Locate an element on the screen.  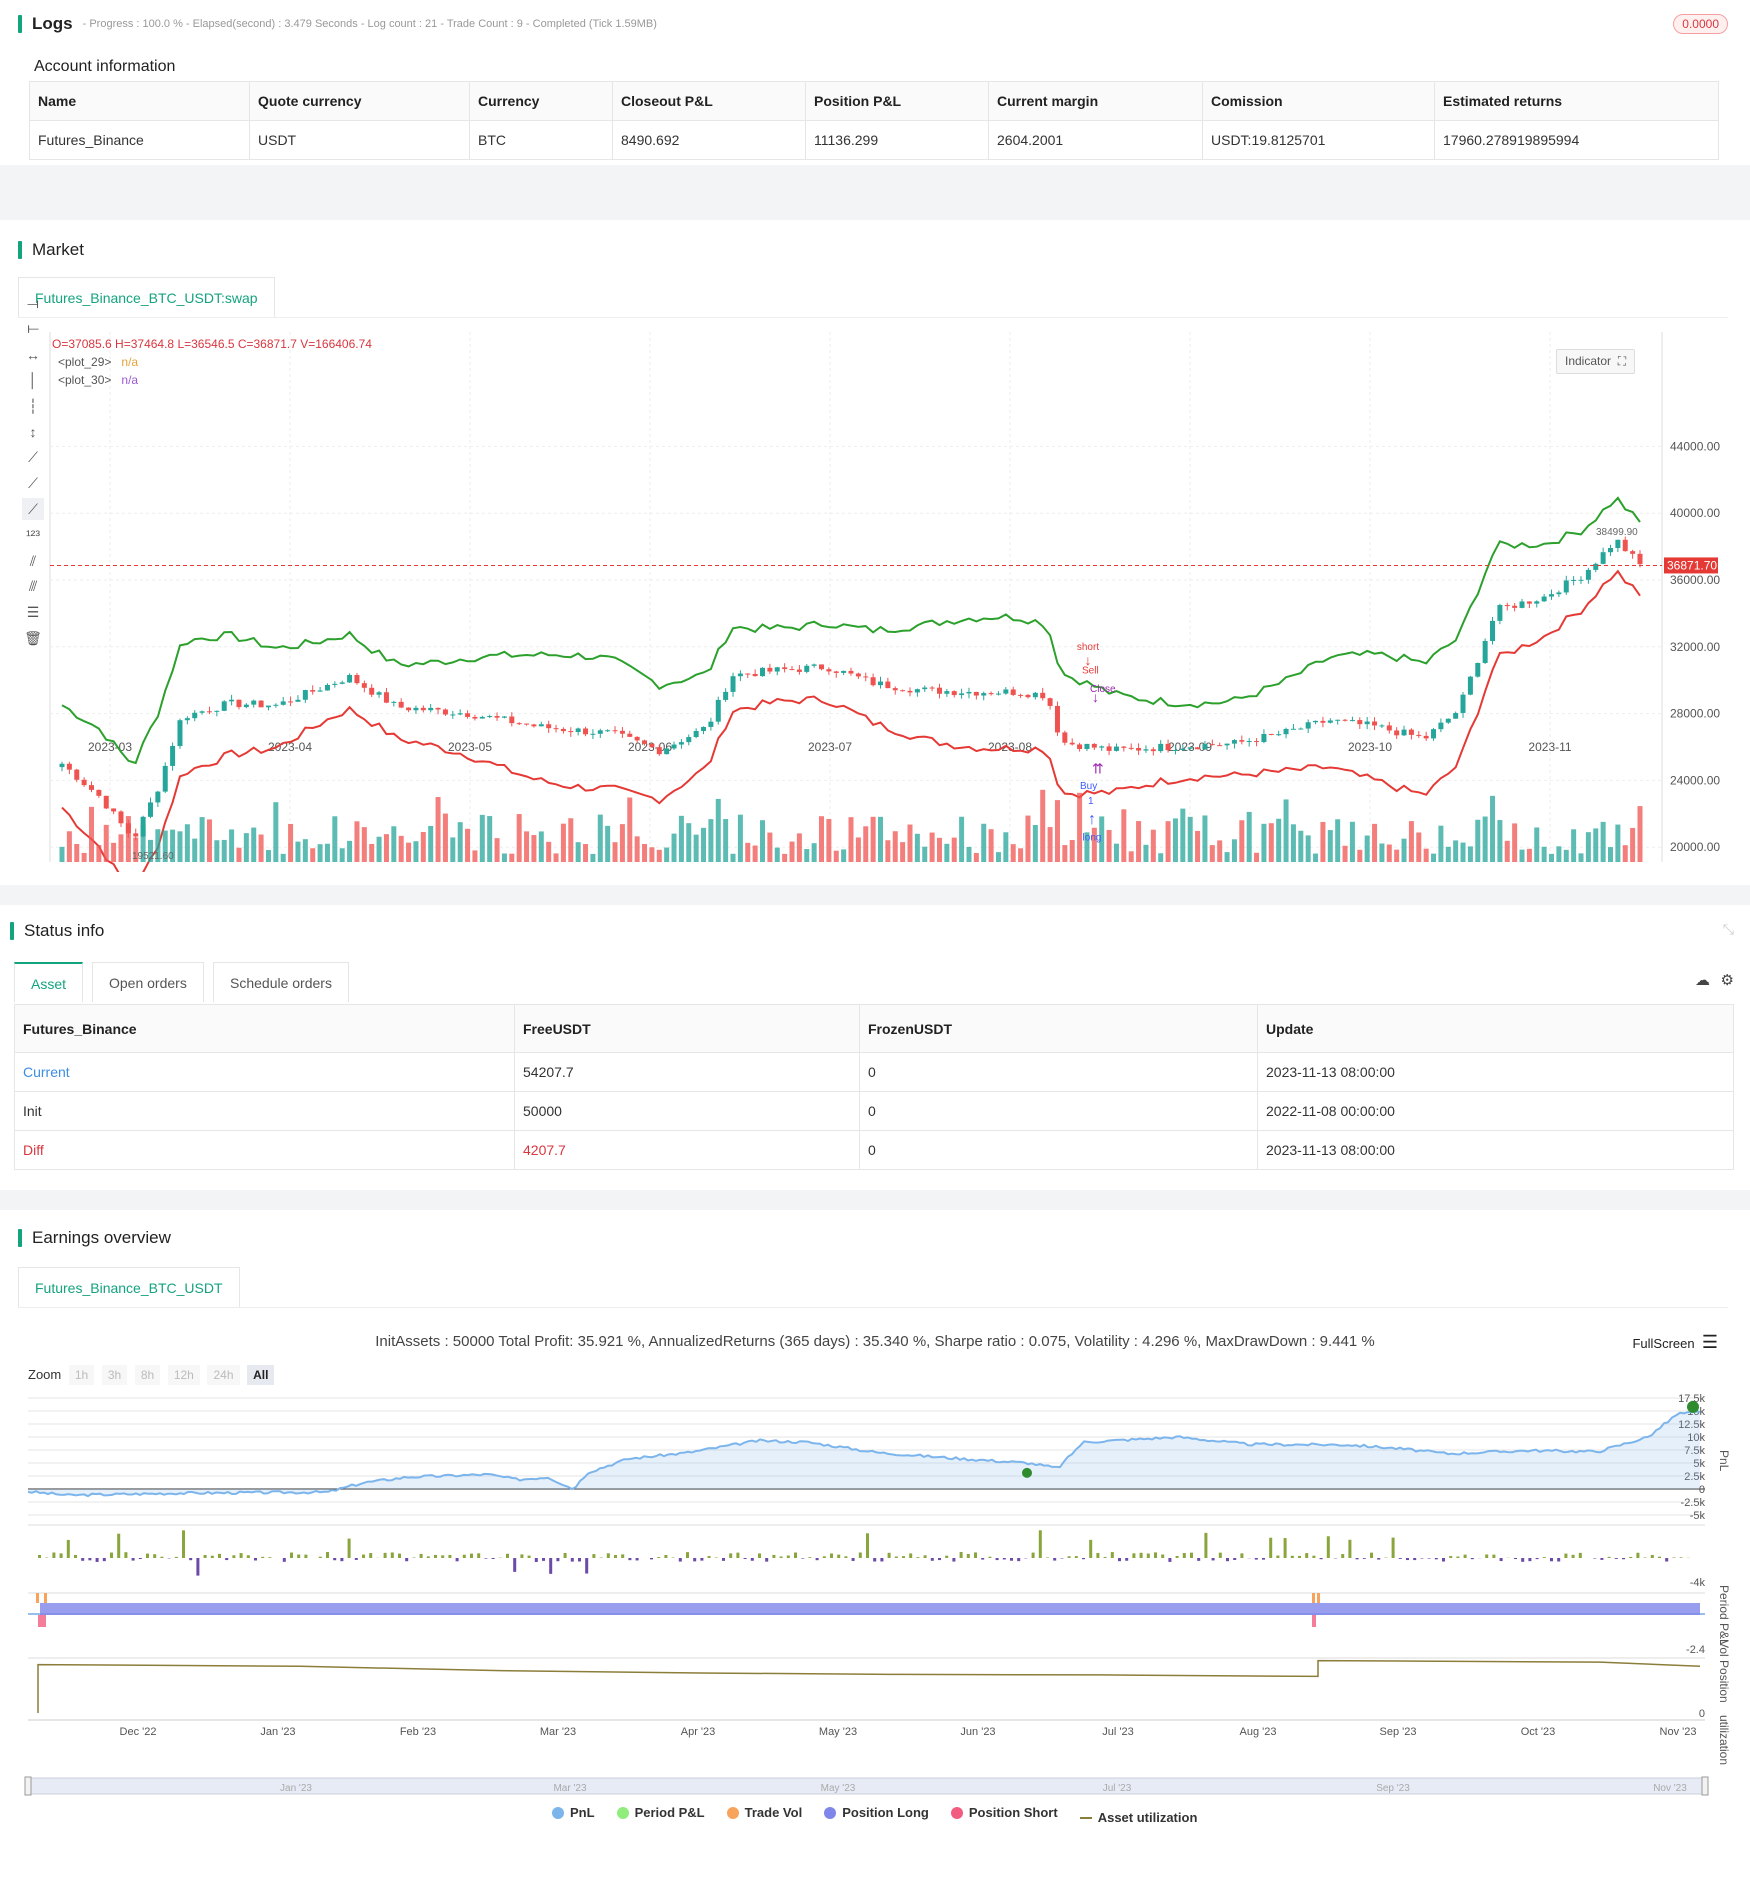
tab-schedule-orders: Schedule orders is located at coordinates (281, 982).